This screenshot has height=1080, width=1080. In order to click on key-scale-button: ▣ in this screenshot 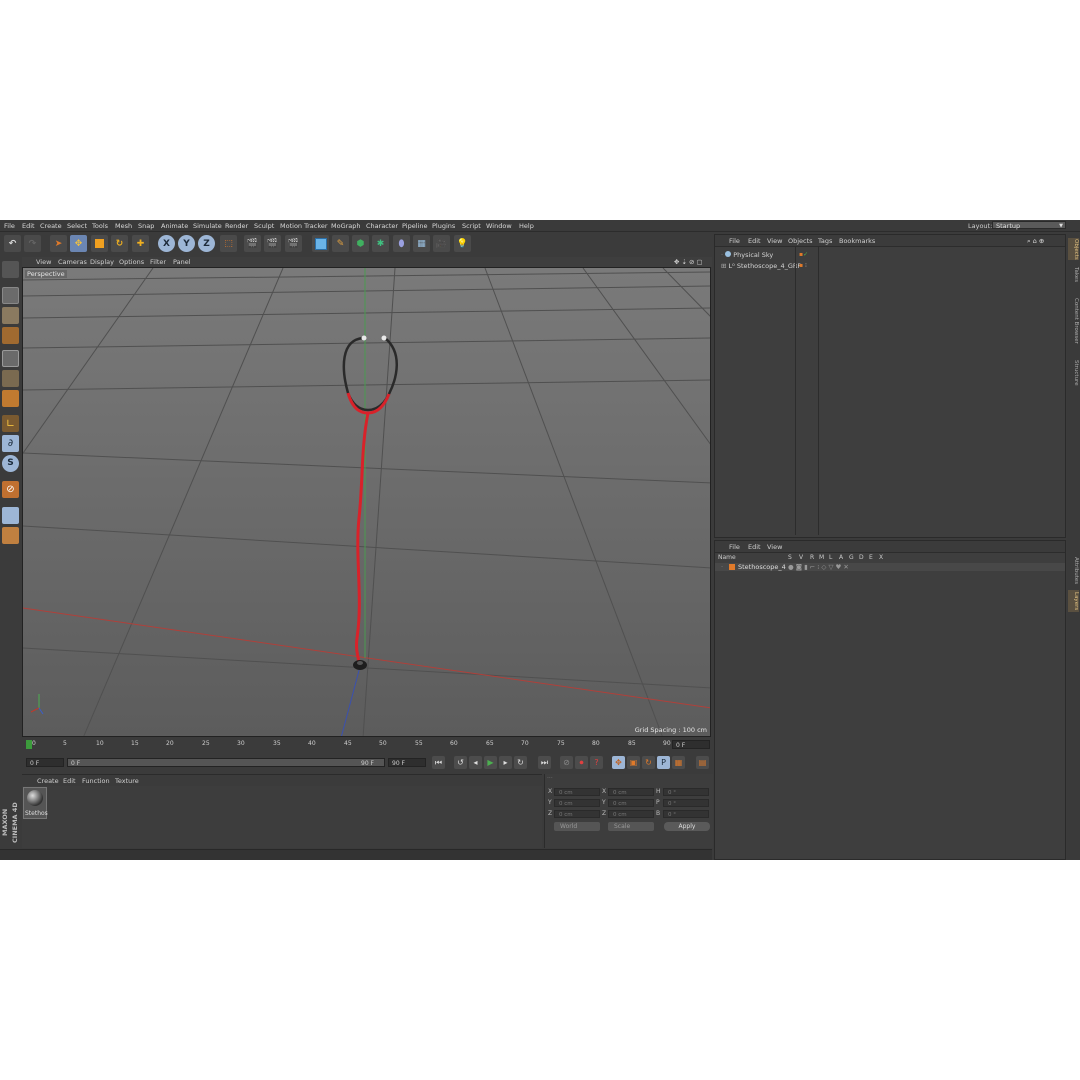, I will do `click(633, 762)`.